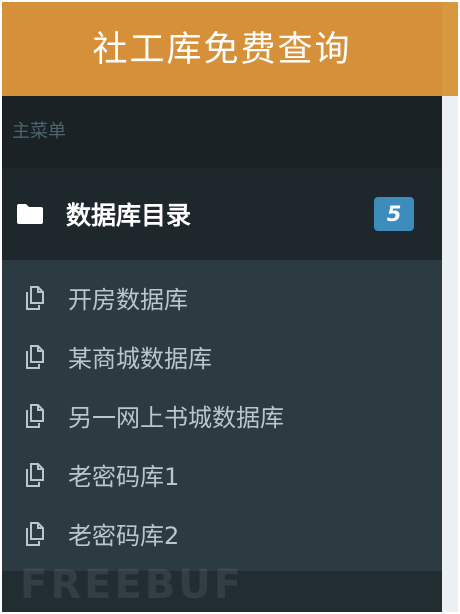 The width and height of the screenshot is (460, 614). What do you see at coordinates (221, 46) in the screenshot?
I see `brand-title: 社工库免费查询` at bounding box center [221, 46].